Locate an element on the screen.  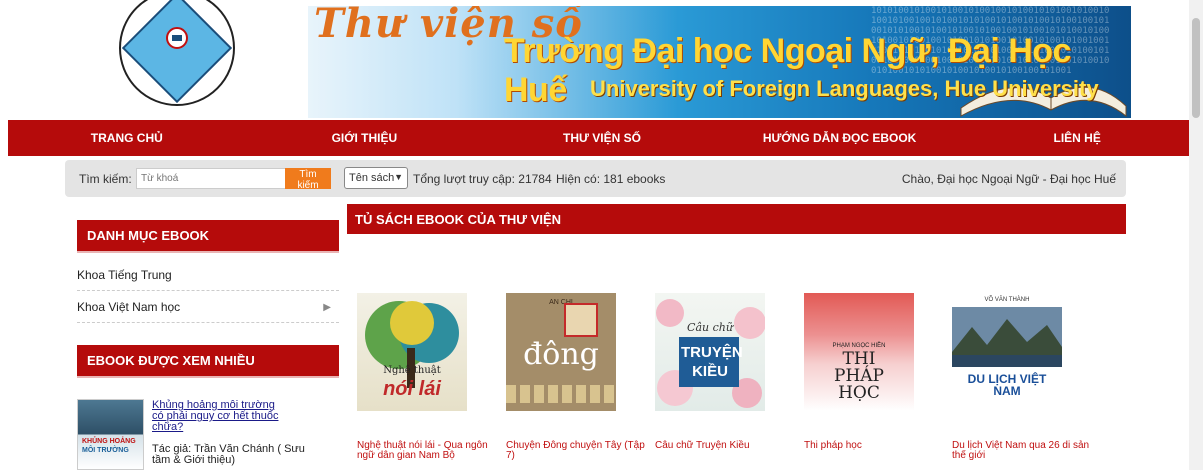
cover-text: TRUYỆN KIỀU is located at coordinates (712, 362).